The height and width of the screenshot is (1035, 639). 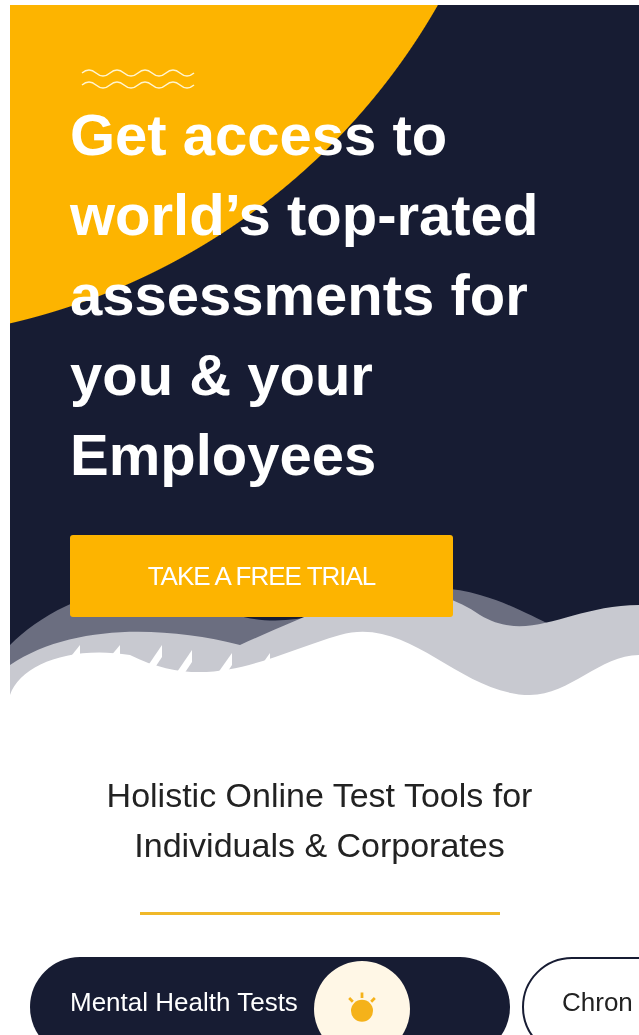 I want to click on category-tab: Mental Health Tests, so click(x=270, y=996).